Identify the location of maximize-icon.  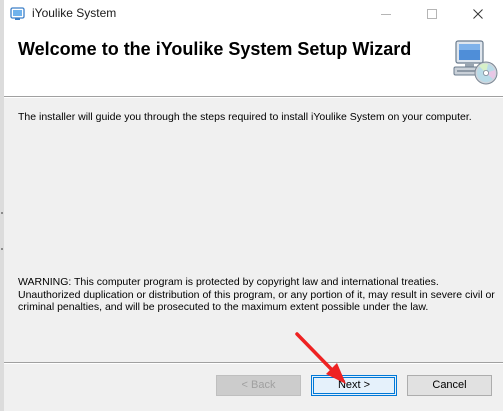
(432, 14).